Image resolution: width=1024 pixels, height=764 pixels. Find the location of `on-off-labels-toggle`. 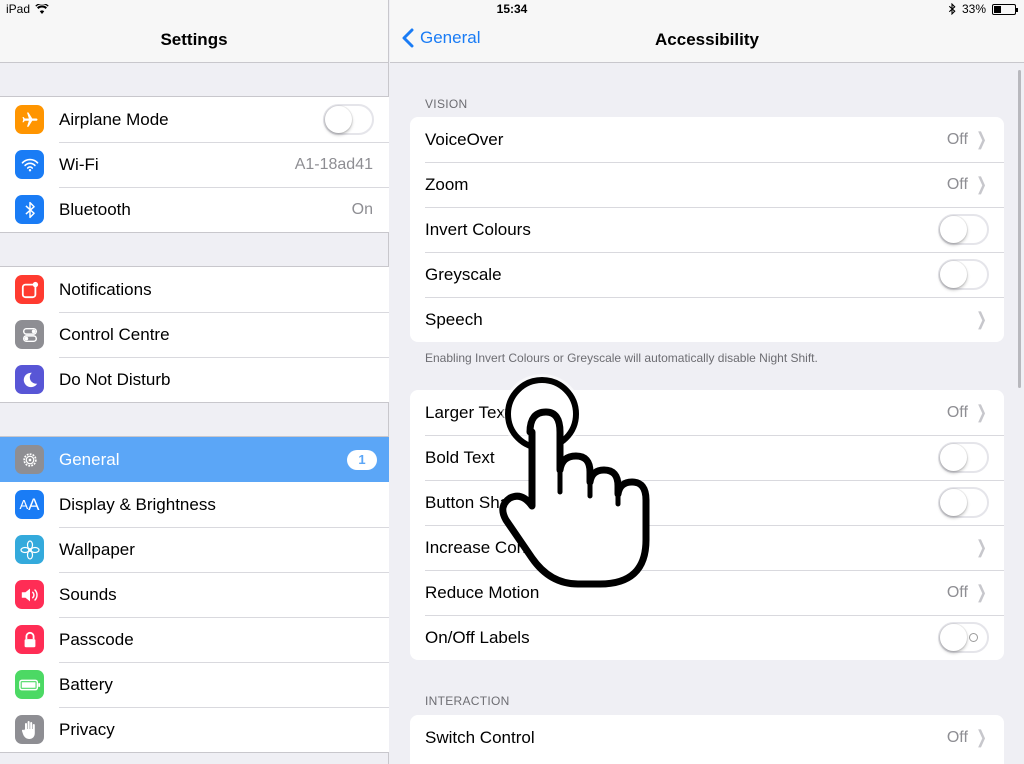

on-off-labels-toggle is located at coordinates (963, 637).